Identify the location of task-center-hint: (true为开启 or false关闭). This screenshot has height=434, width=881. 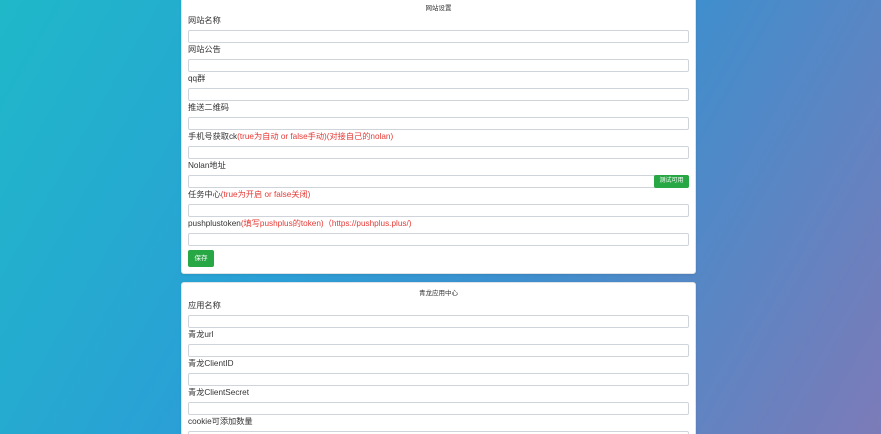
(265, 194).